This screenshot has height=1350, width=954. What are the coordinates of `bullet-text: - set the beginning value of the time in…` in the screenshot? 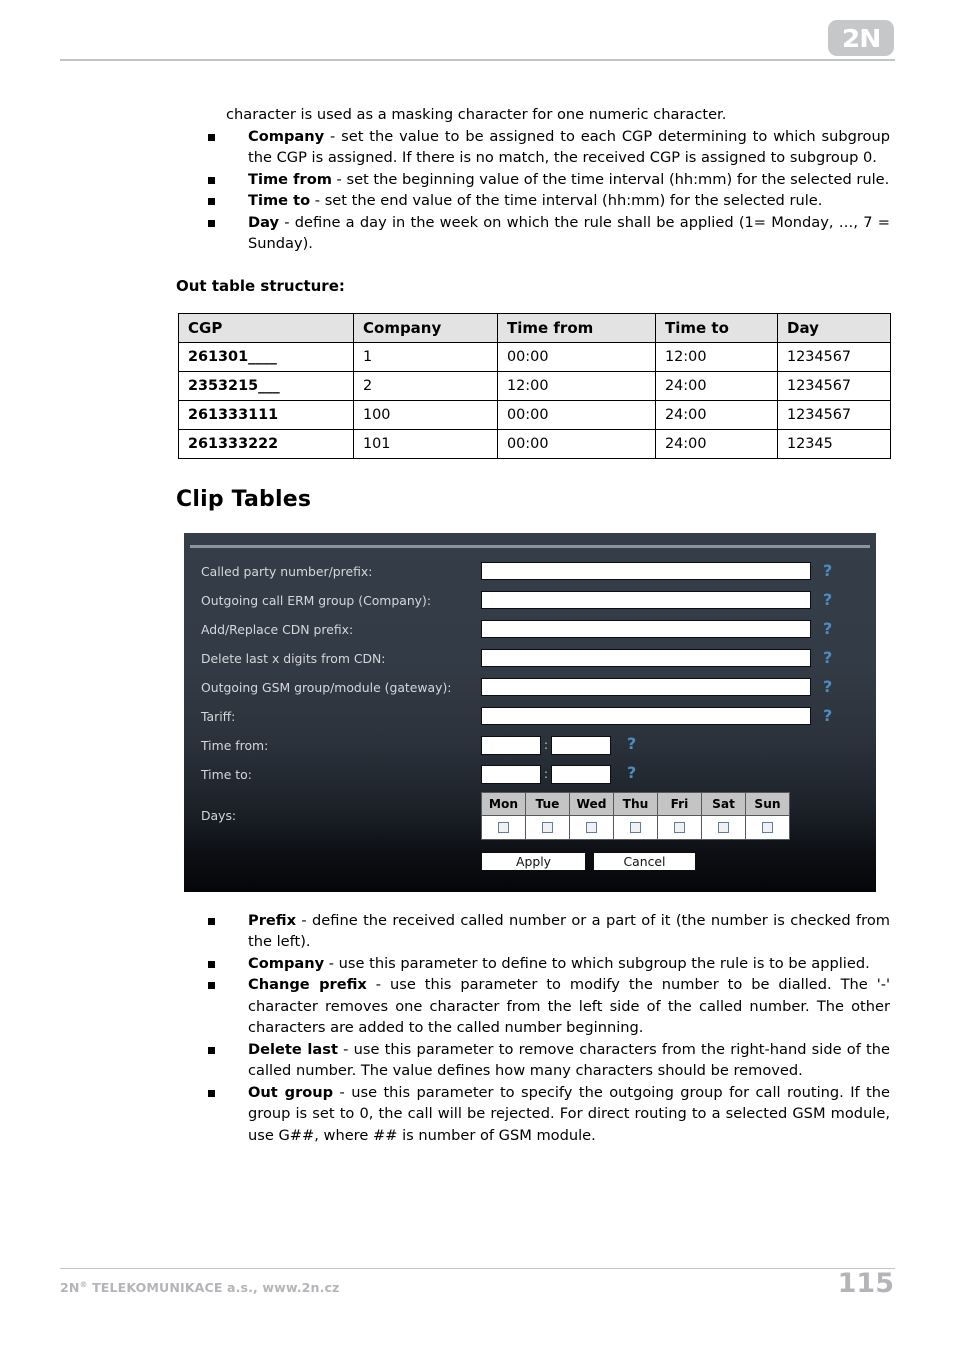 It's located at (610, 179).